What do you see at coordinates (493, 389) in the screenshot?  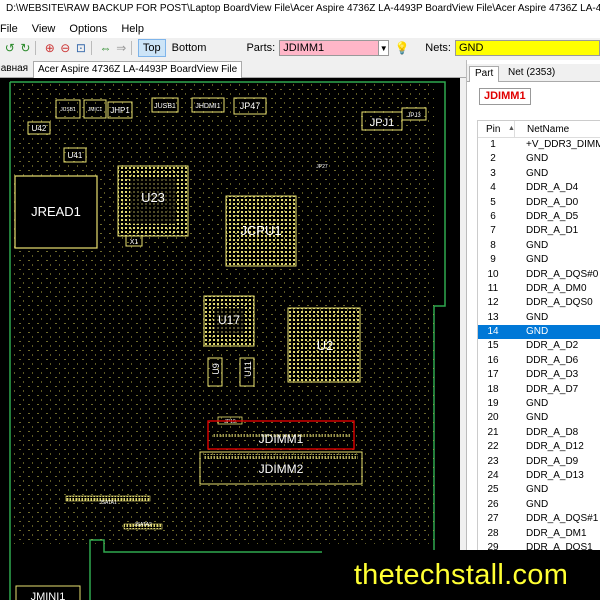 I see `pin-number: 18` at bounding box center [493, 389].